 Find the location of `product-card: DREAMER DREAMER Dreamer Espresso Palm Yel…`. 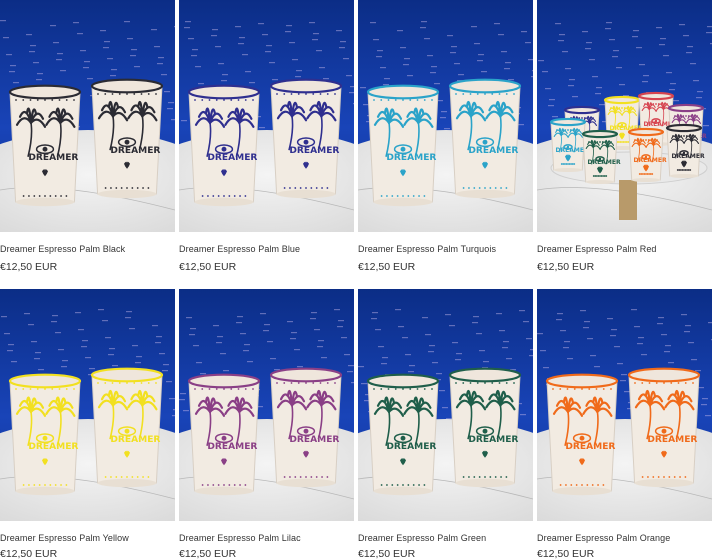

product-card: DREAMER DREAMER Dreamer Espresso Palm Yel… is located at coordinates (87, 424).